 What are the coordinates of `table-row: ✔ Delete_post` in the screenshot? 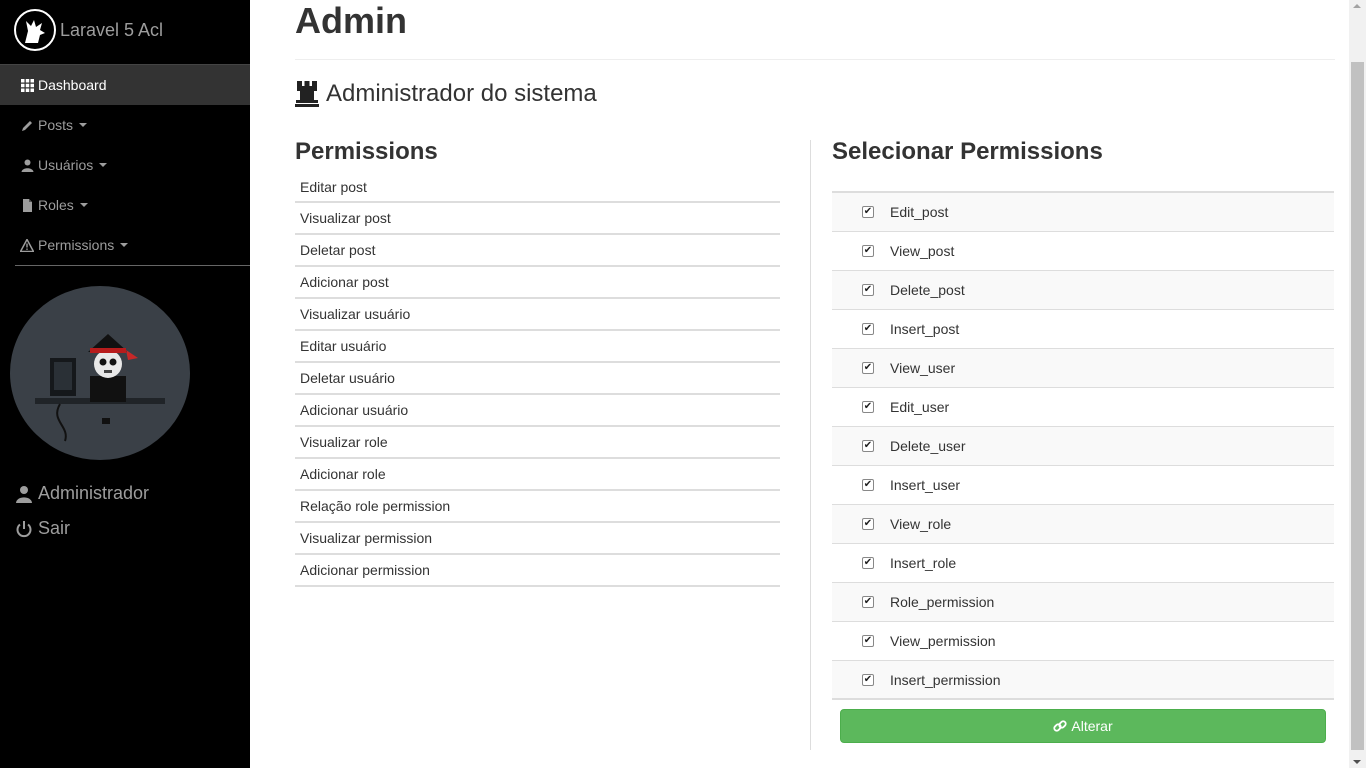 It's located at (1083, 290).